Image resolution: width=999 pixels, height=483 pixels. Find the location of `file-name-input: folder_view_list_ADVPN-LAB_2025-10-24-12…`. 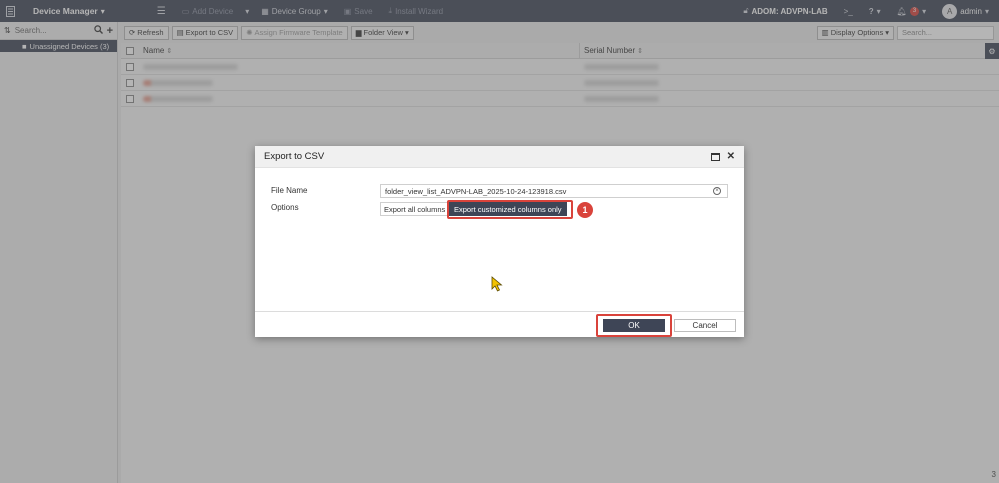

file-name-input: folder_view_list_ADVPN-LAB_2025-10-24-12… is located at coordinates (554, 191).